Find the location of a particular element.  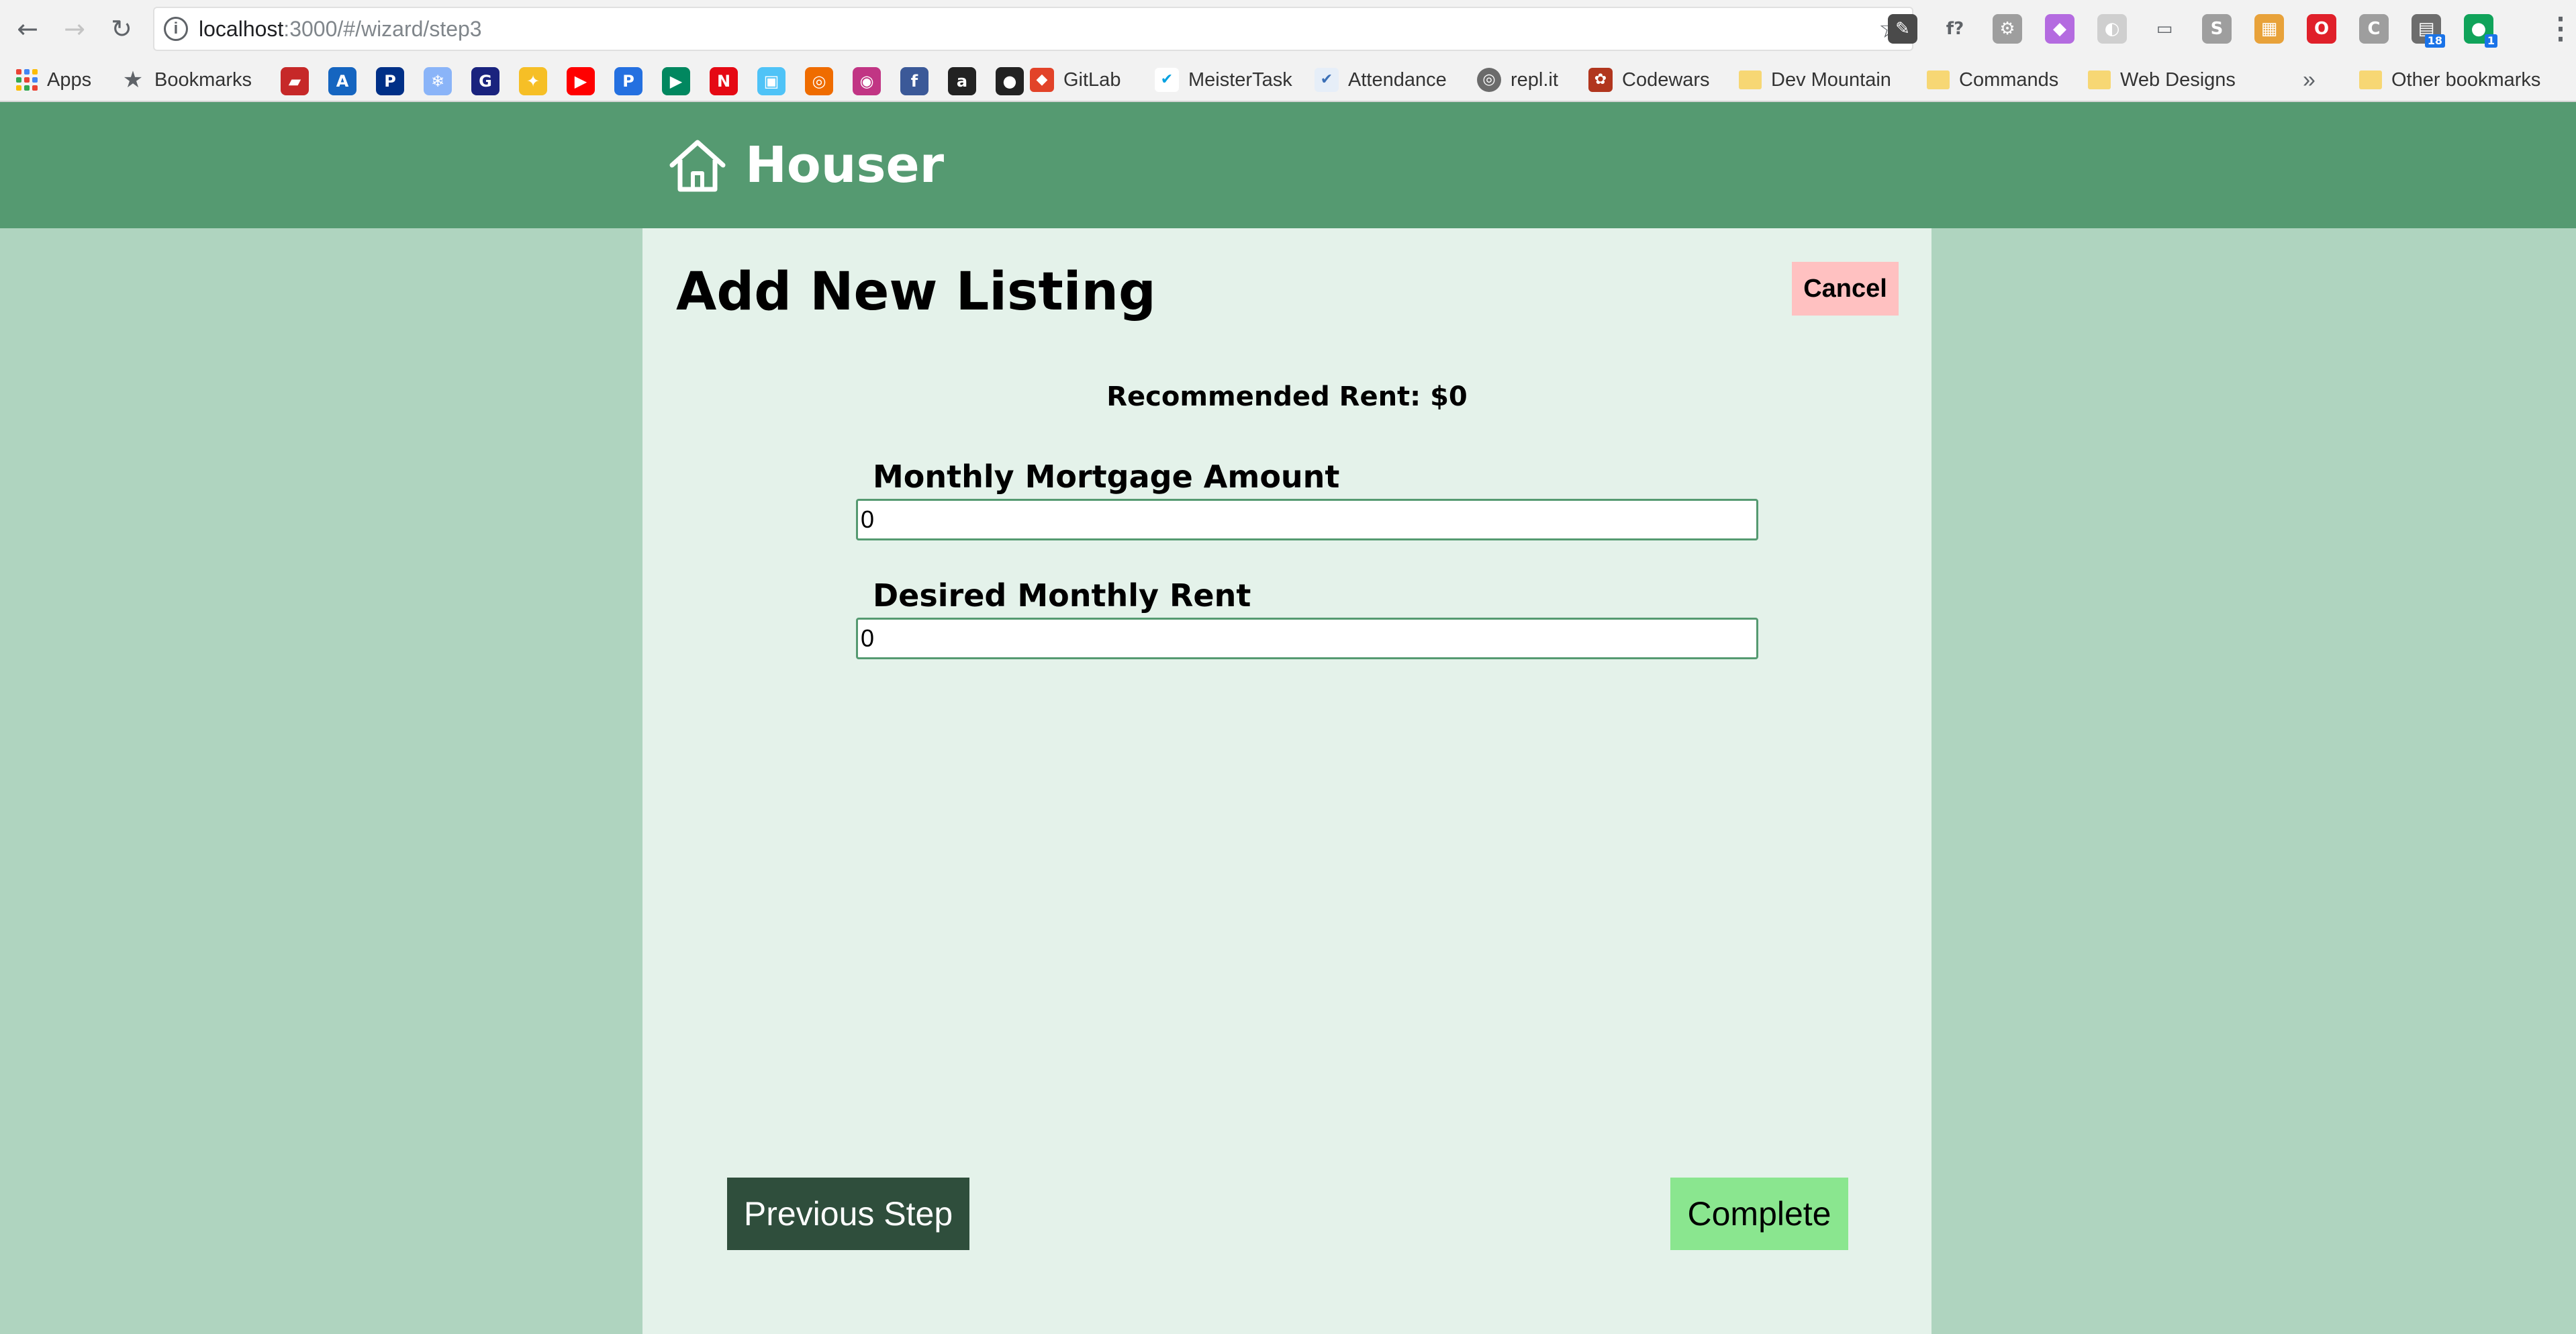

github-icon: ● is located at coordinates (1010, 81).